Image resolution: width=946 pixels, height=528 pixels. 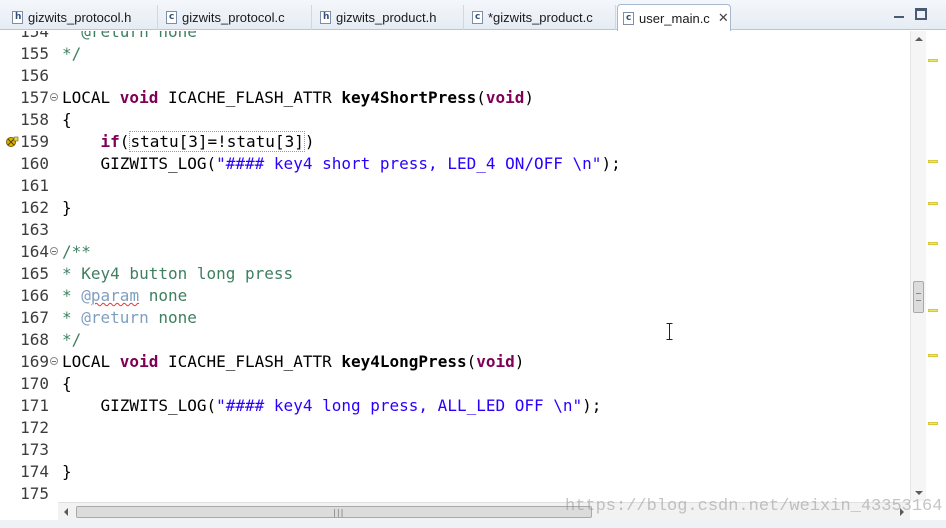 What do you see at coordinates (918, 266) in the screenshot?
I see `vertical-scrollbar` at bounding box center [918, 266].